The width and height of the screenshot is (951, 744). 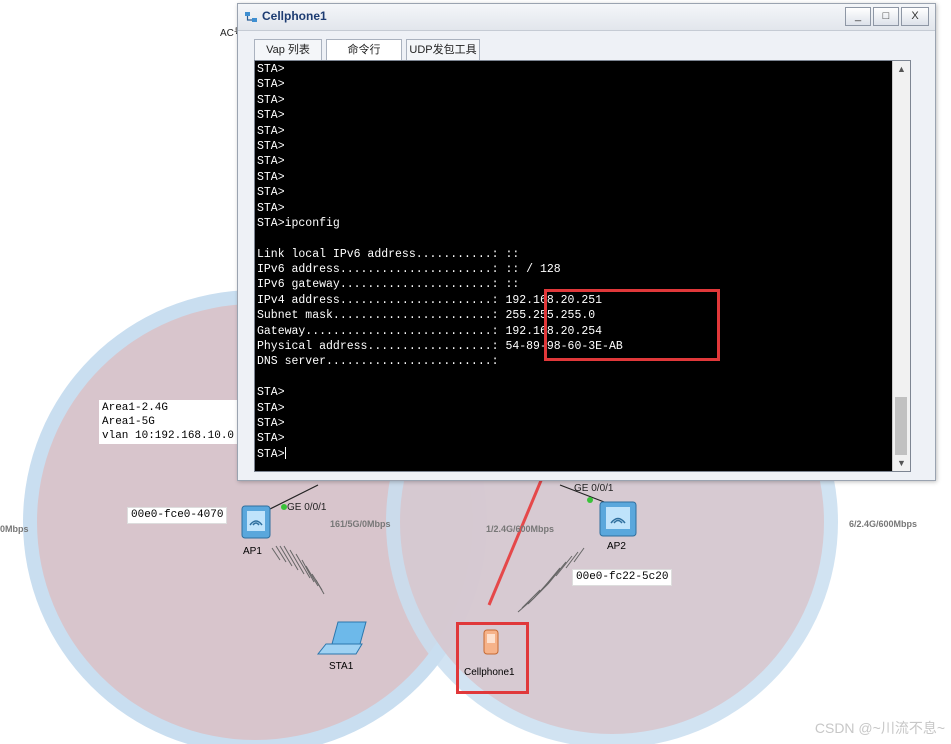 What do you see at coordinates (901, 266) in the screenshot?
I see `terminal-scrollbar: ▲ ▼` at bounding box center [901, 266].